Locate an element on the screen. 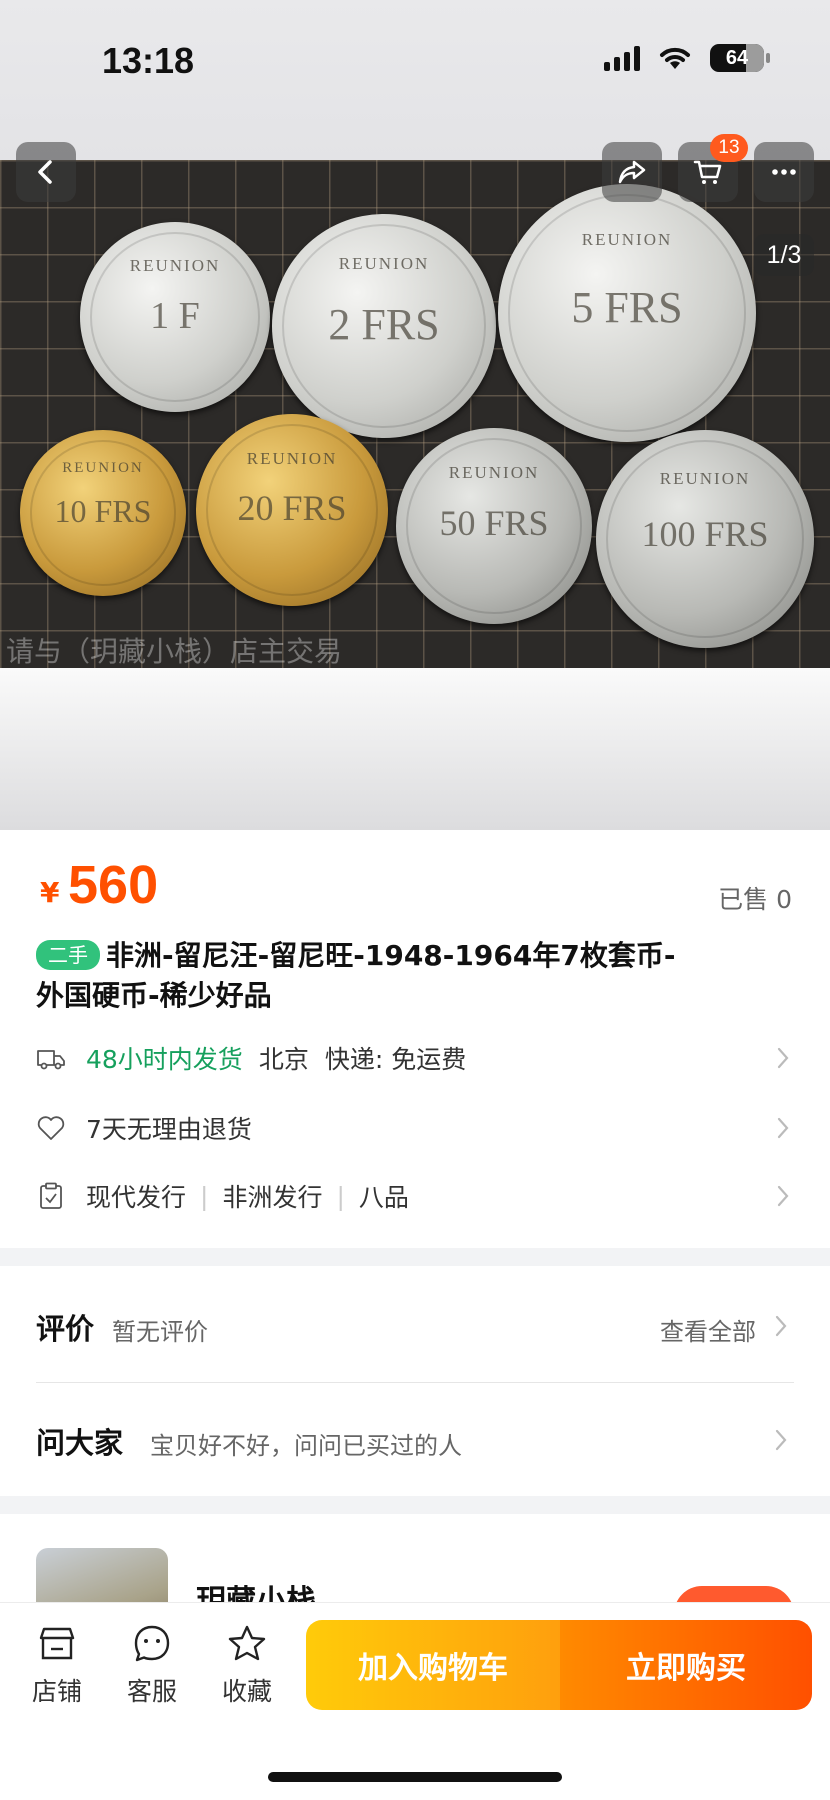 The width and height of the screenshot is (830, 1800). battery-level: 64 is located at coordinates (737, 57).